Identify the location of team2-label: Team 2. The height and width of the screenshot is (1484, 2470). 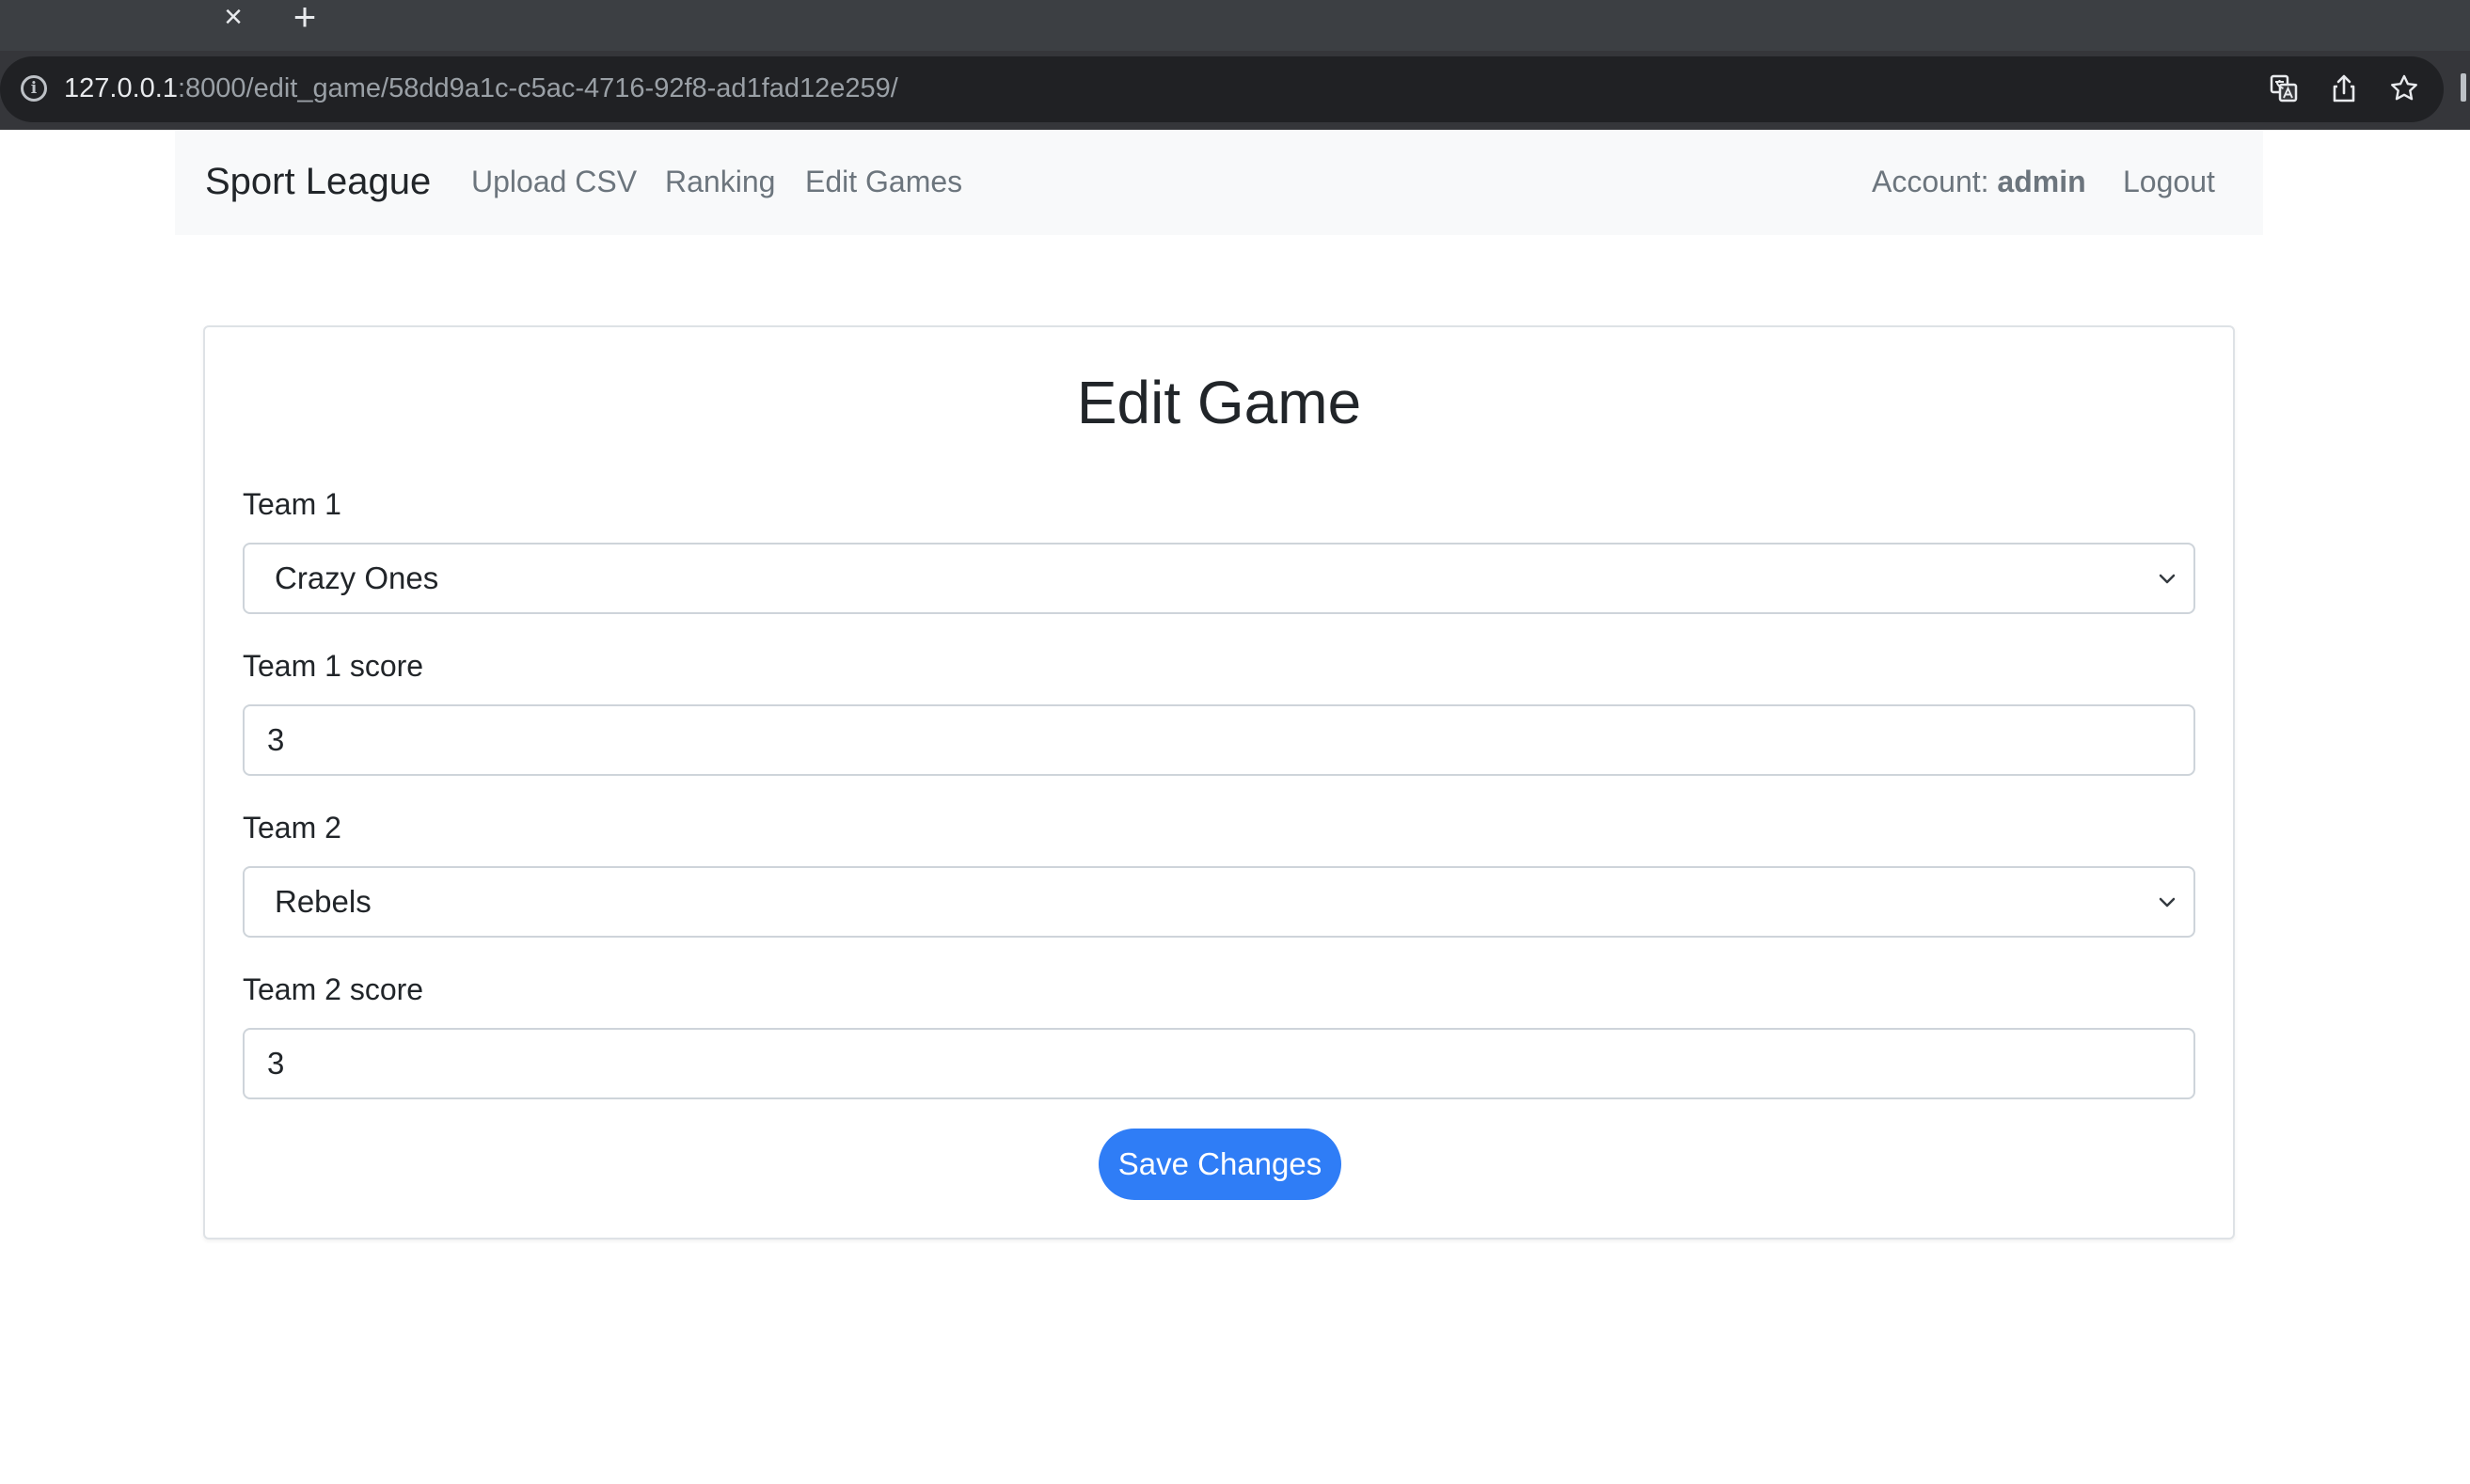
(292, 828).